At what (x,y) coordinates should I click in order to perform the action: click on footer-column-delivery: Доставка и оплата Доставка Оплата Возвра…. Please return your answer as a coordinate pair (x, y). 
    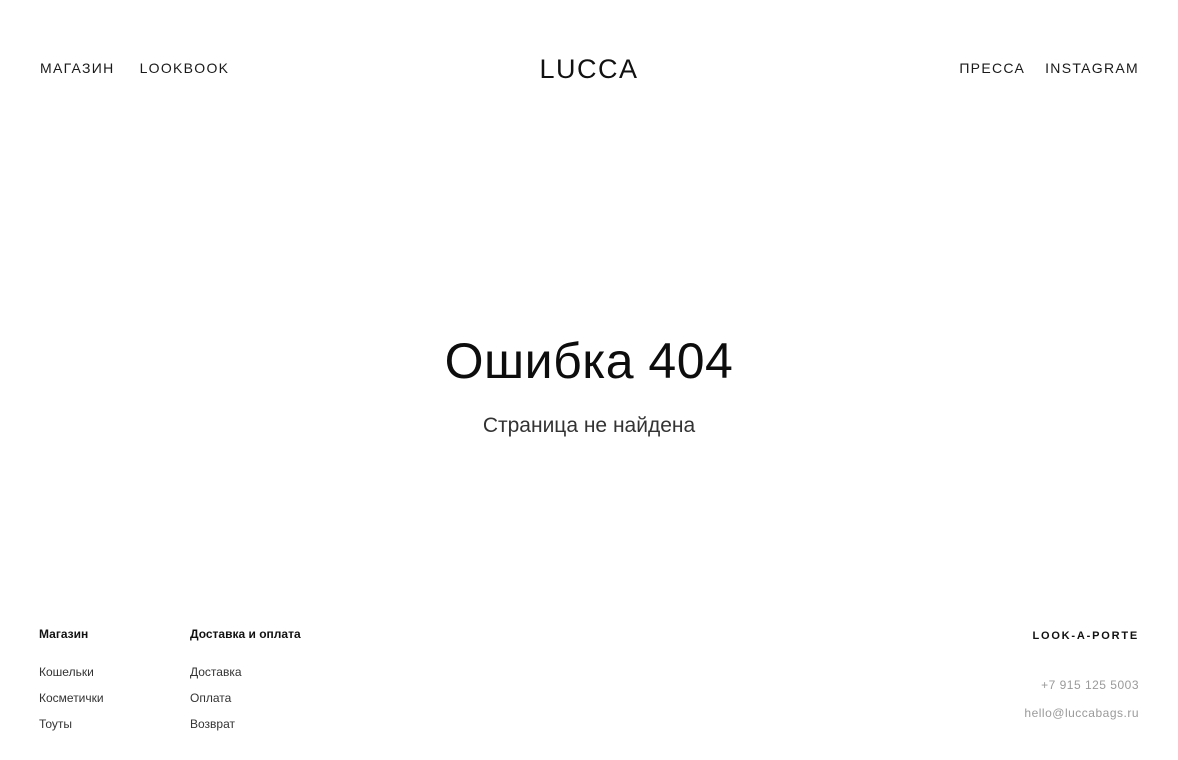
    Looking at the image, I should click on (245, 679).